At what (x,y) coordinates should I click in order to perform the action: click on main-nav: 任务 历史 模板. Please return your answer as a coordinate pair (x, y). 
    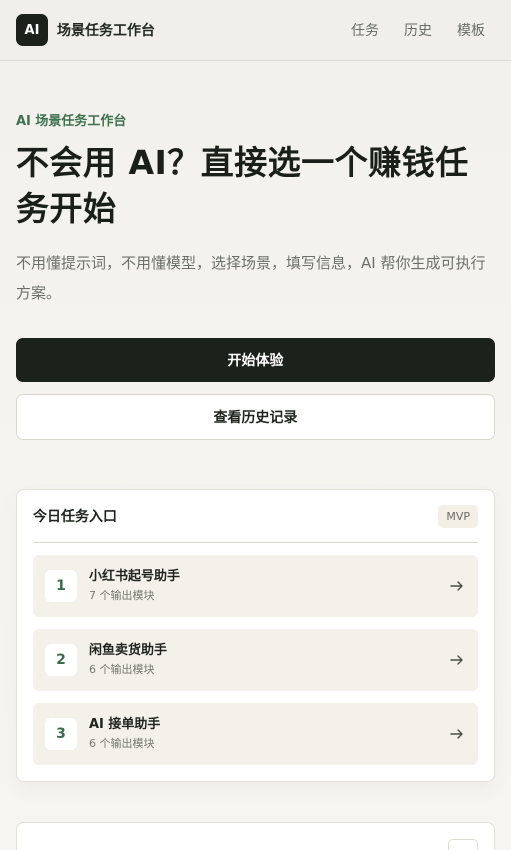
    Looking at the image, I should click on (418, 30).